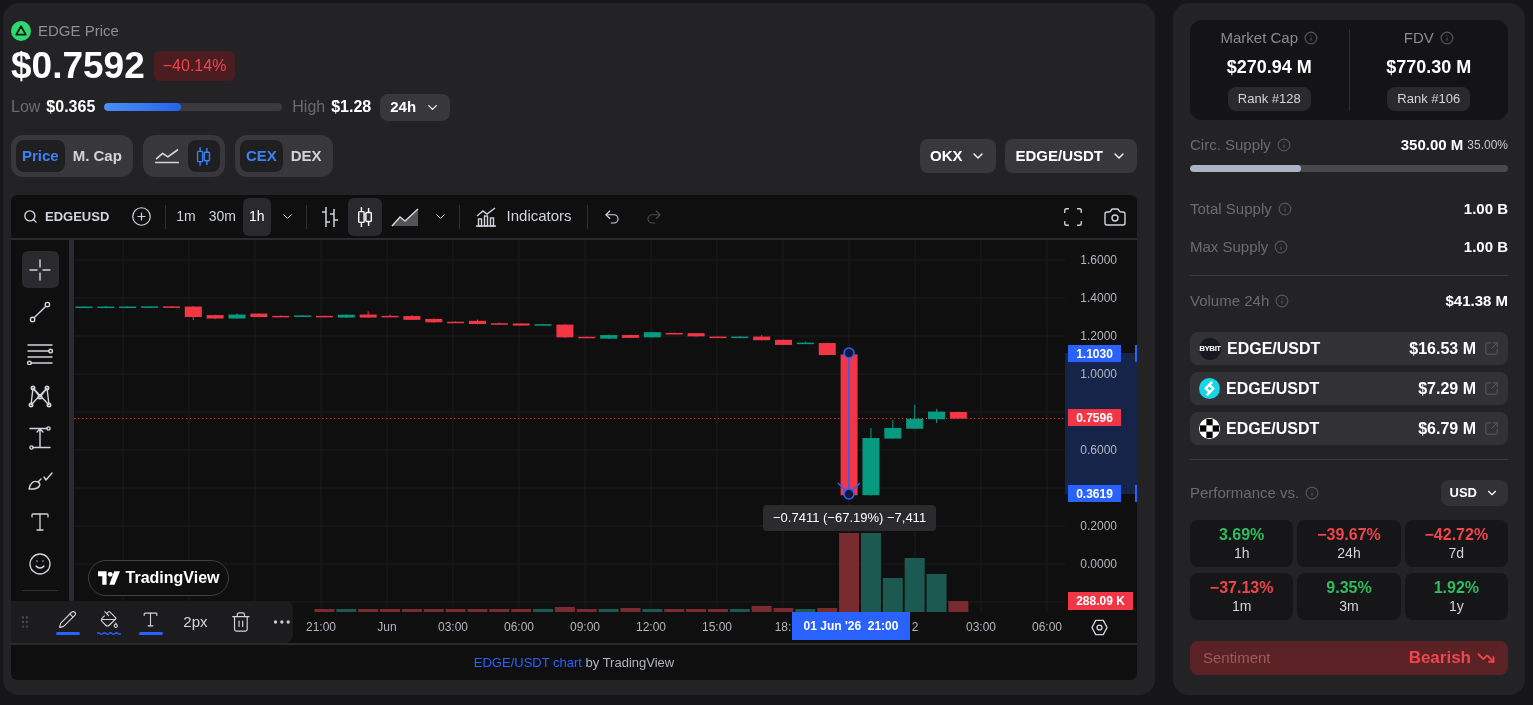 The image size is (1533, 705). What do you see at coordinates (166, 156) in the screenshot?
I see `line-chart-icon` at bounding box center [166, 156].